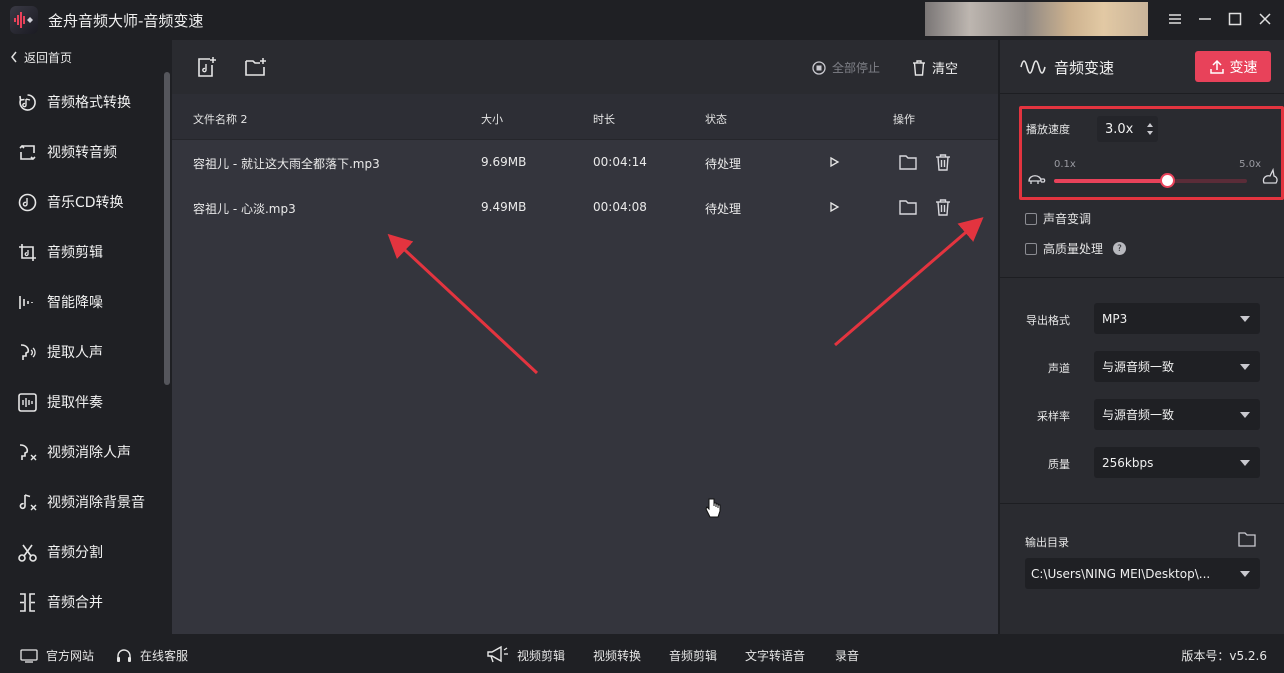 The height and width of the screenshot is (673, 1284). What do you see at coordinates (1031, 218) in the screenshot?
I see `pitch-checkbox-box` at bounding box center [1031, 218].